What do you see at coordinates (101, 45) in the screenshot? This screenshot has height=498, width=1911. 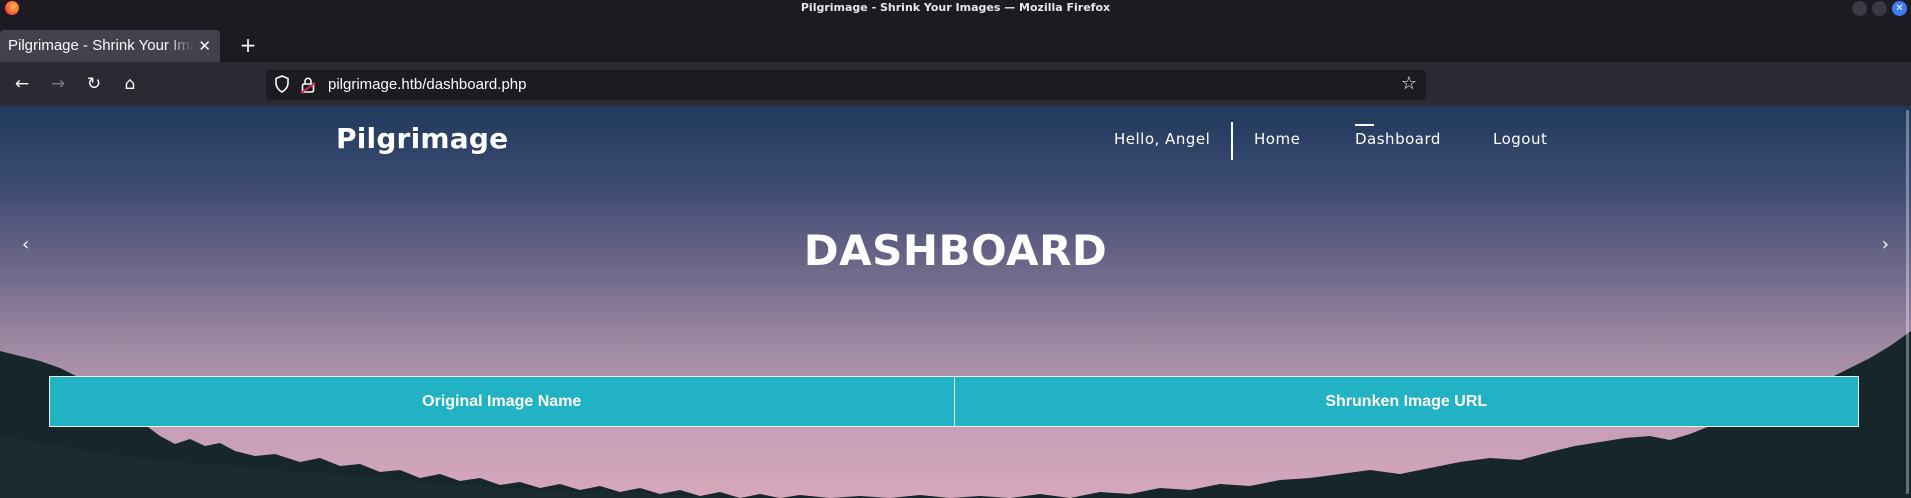 I see `tab-title: Pilgrimage - Shrink Your Images` at bounding box center [101, 45].